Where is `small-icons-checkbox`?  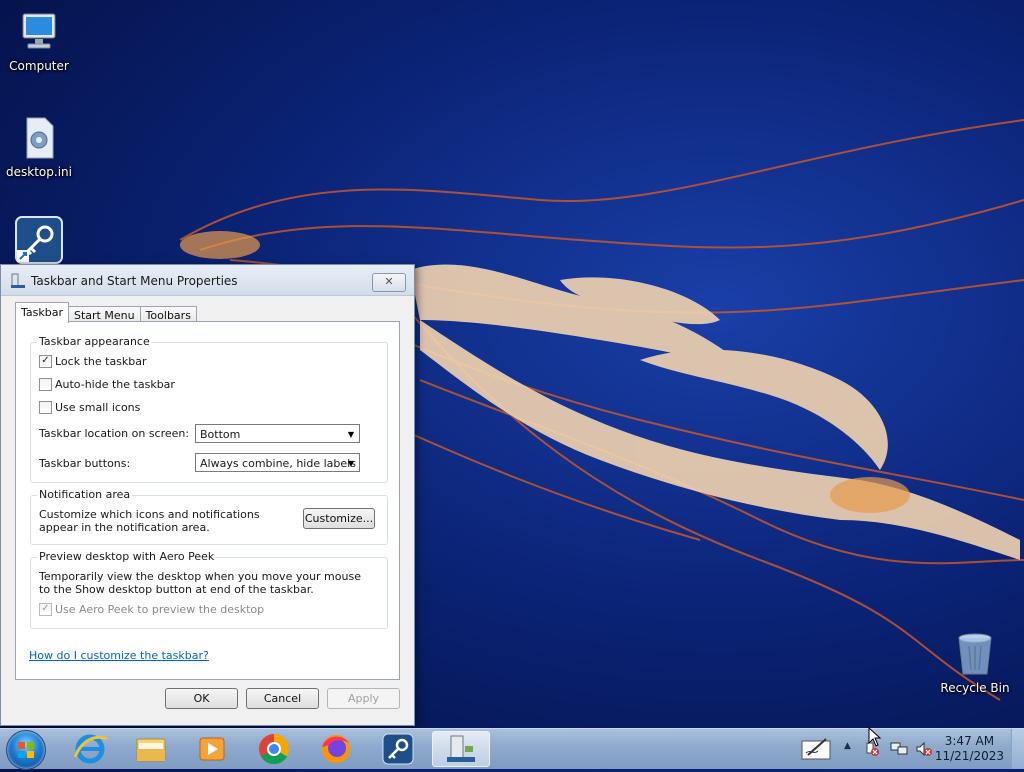
small-icons-checkbox is located at coordinates (45, 407).